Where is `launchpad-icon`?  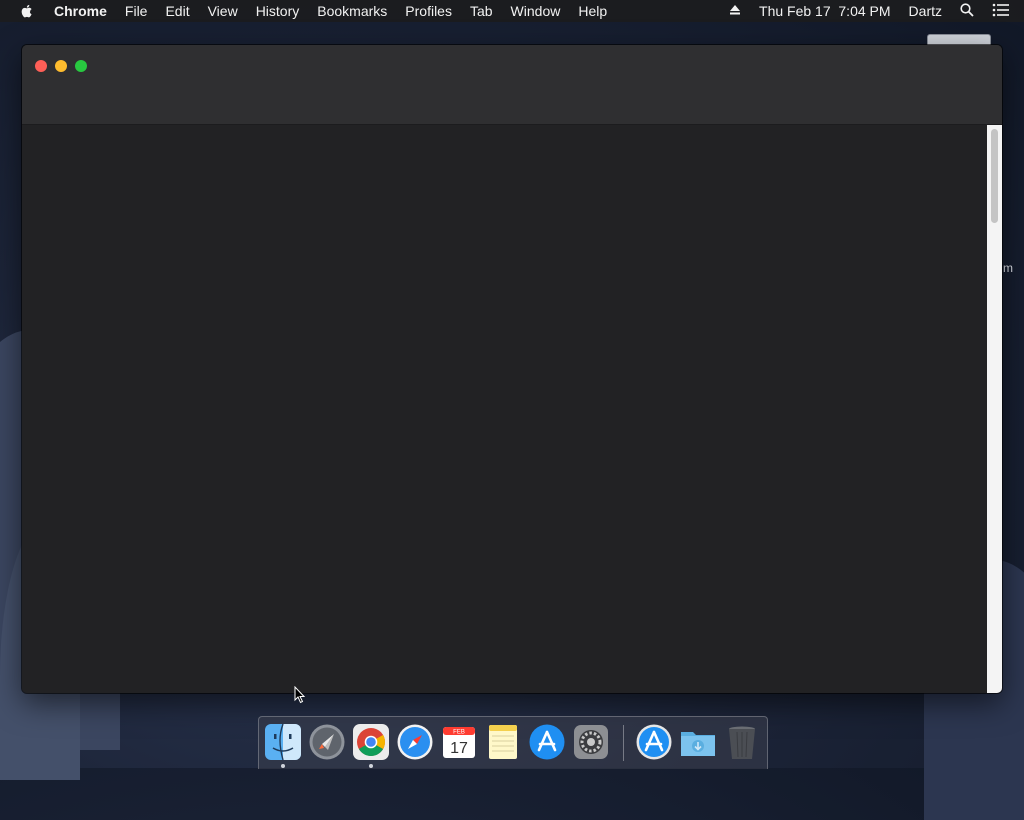
launchpad-icon is located at coordinates (327, 742).